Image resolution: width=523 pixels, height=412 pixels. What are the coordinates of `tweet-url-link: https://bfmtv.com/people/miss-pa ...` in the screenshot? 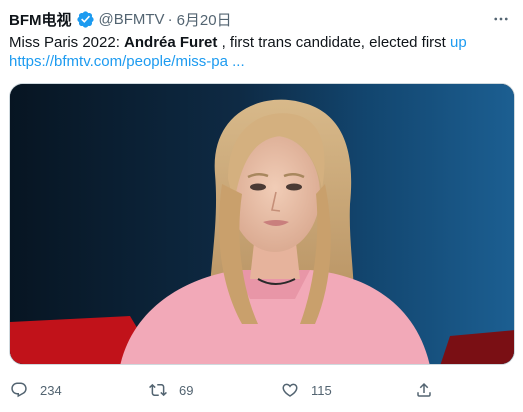 It's located at (127, 62).